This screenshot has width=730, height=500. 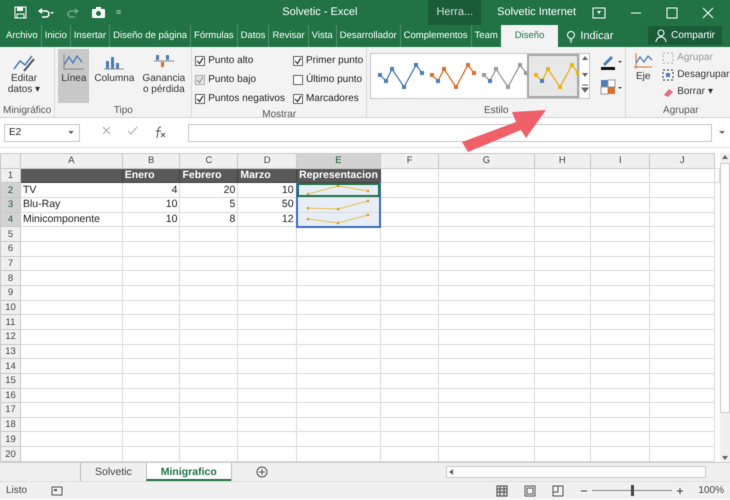 What do you see at coordinates (119, 13) in the screenshot?
I see `customize-toolbar-button: =` at bounding box center [119, 13].